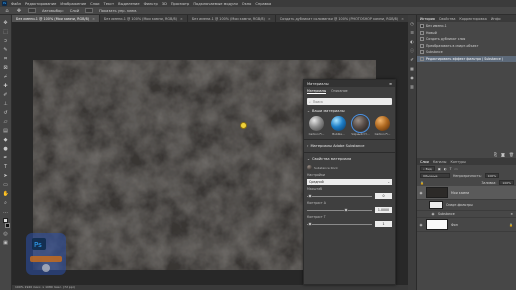  What do you see at coordinates (511, 214) in the screenshot?
I see `filter-options-icon: ≑` at bounding box center [511, 214].